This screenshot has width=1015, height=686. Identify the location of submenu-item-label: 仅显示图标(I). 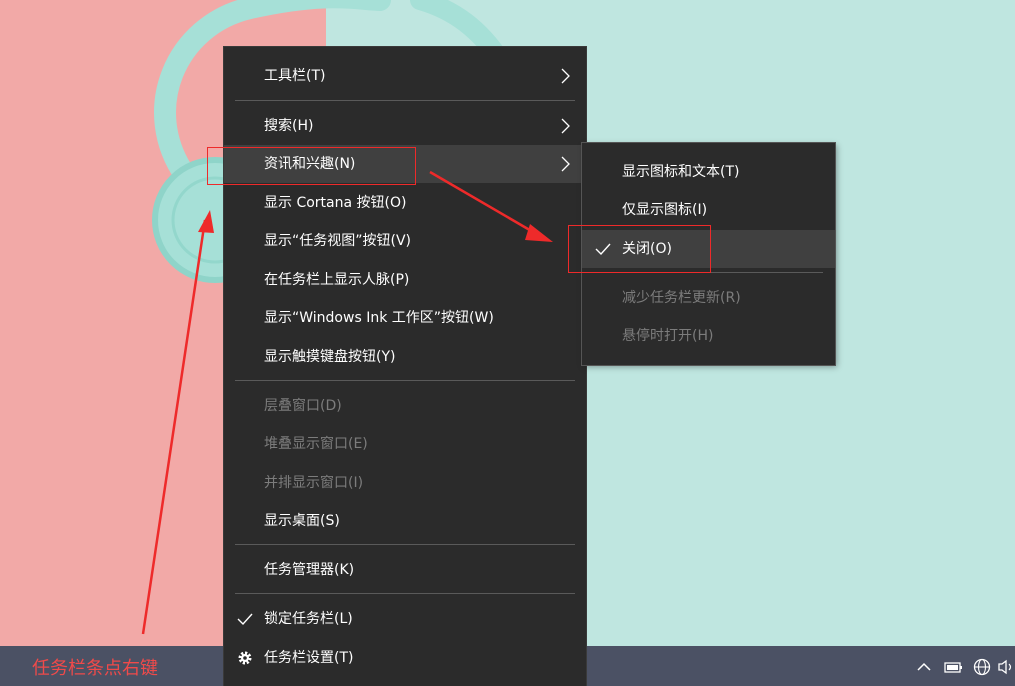
(665, 210).